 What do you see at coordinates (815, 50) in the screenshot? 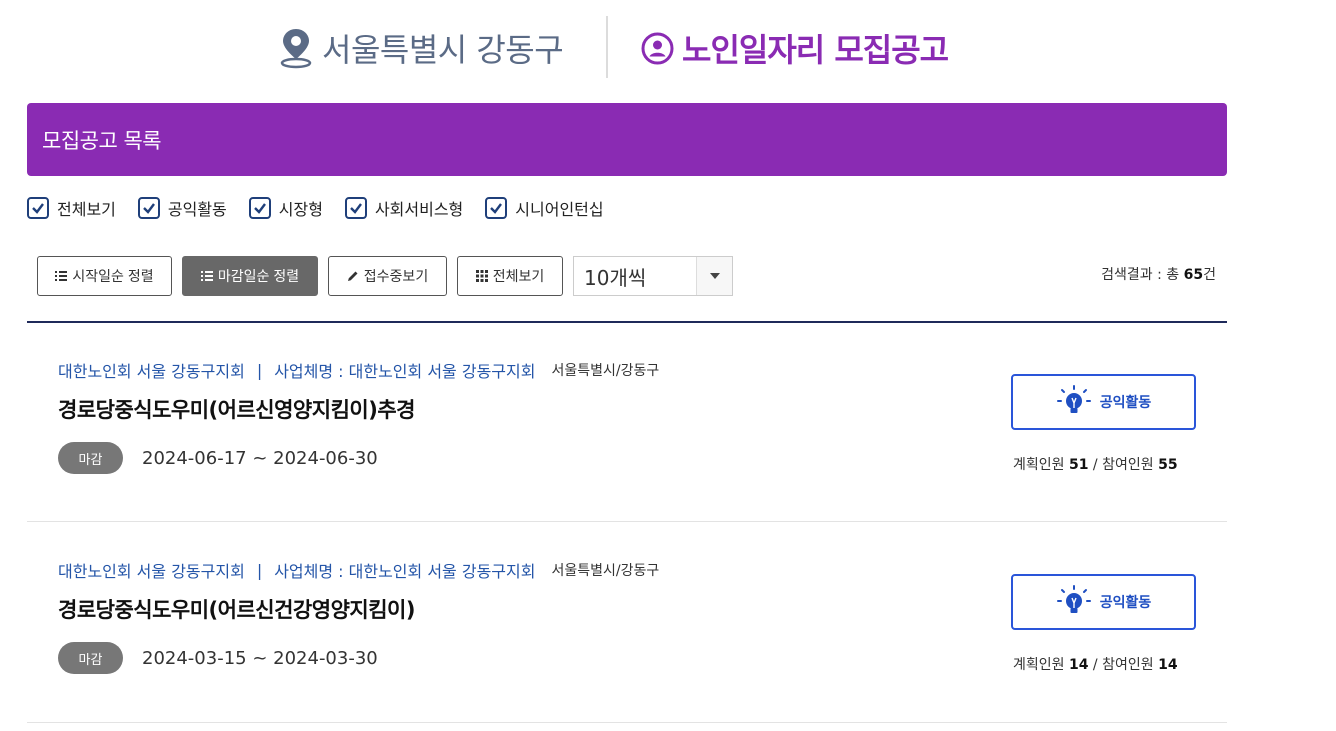
I see `page-title: 노인일자리 모집공고` at bounding box center [815, 50].